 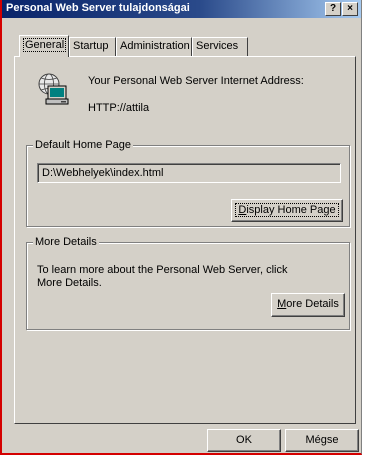 I want to click on pws-server-icon, so click(x=53, y=89).